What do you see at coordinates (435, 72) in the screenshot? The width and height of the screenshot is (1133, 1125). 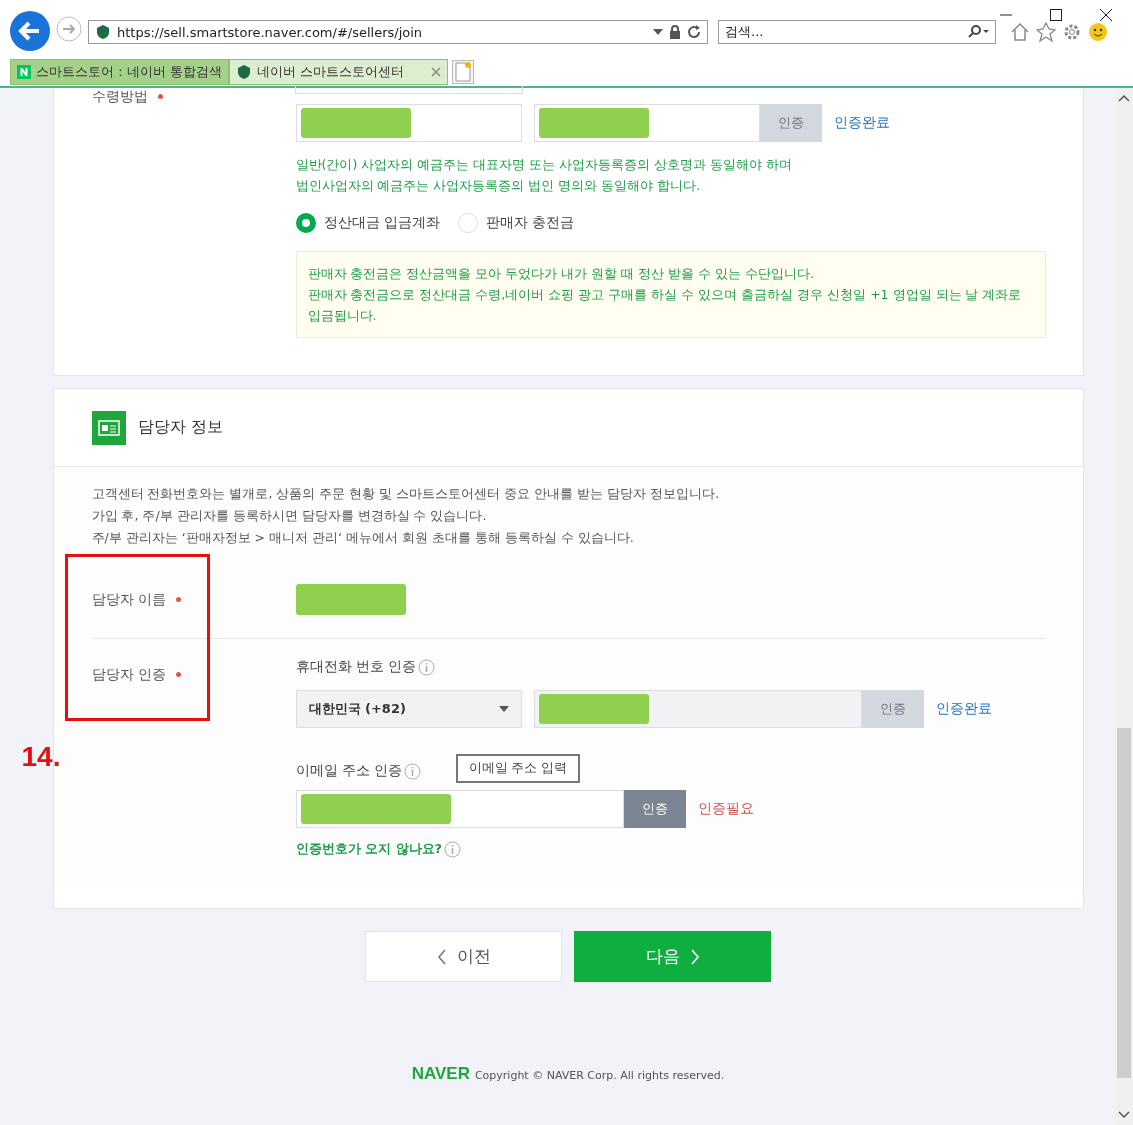 I see `tab-close-icon` at bounding box center [435, 72].